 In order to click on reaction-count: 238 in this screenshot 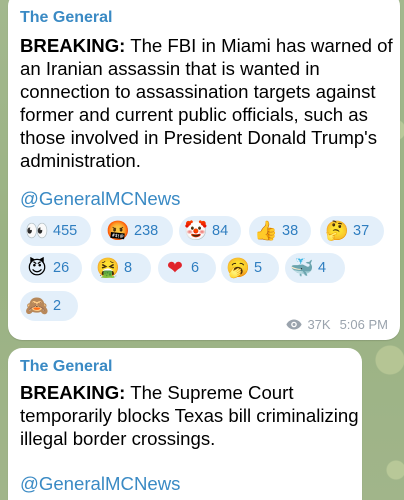, I will do `click(146, 231)`.